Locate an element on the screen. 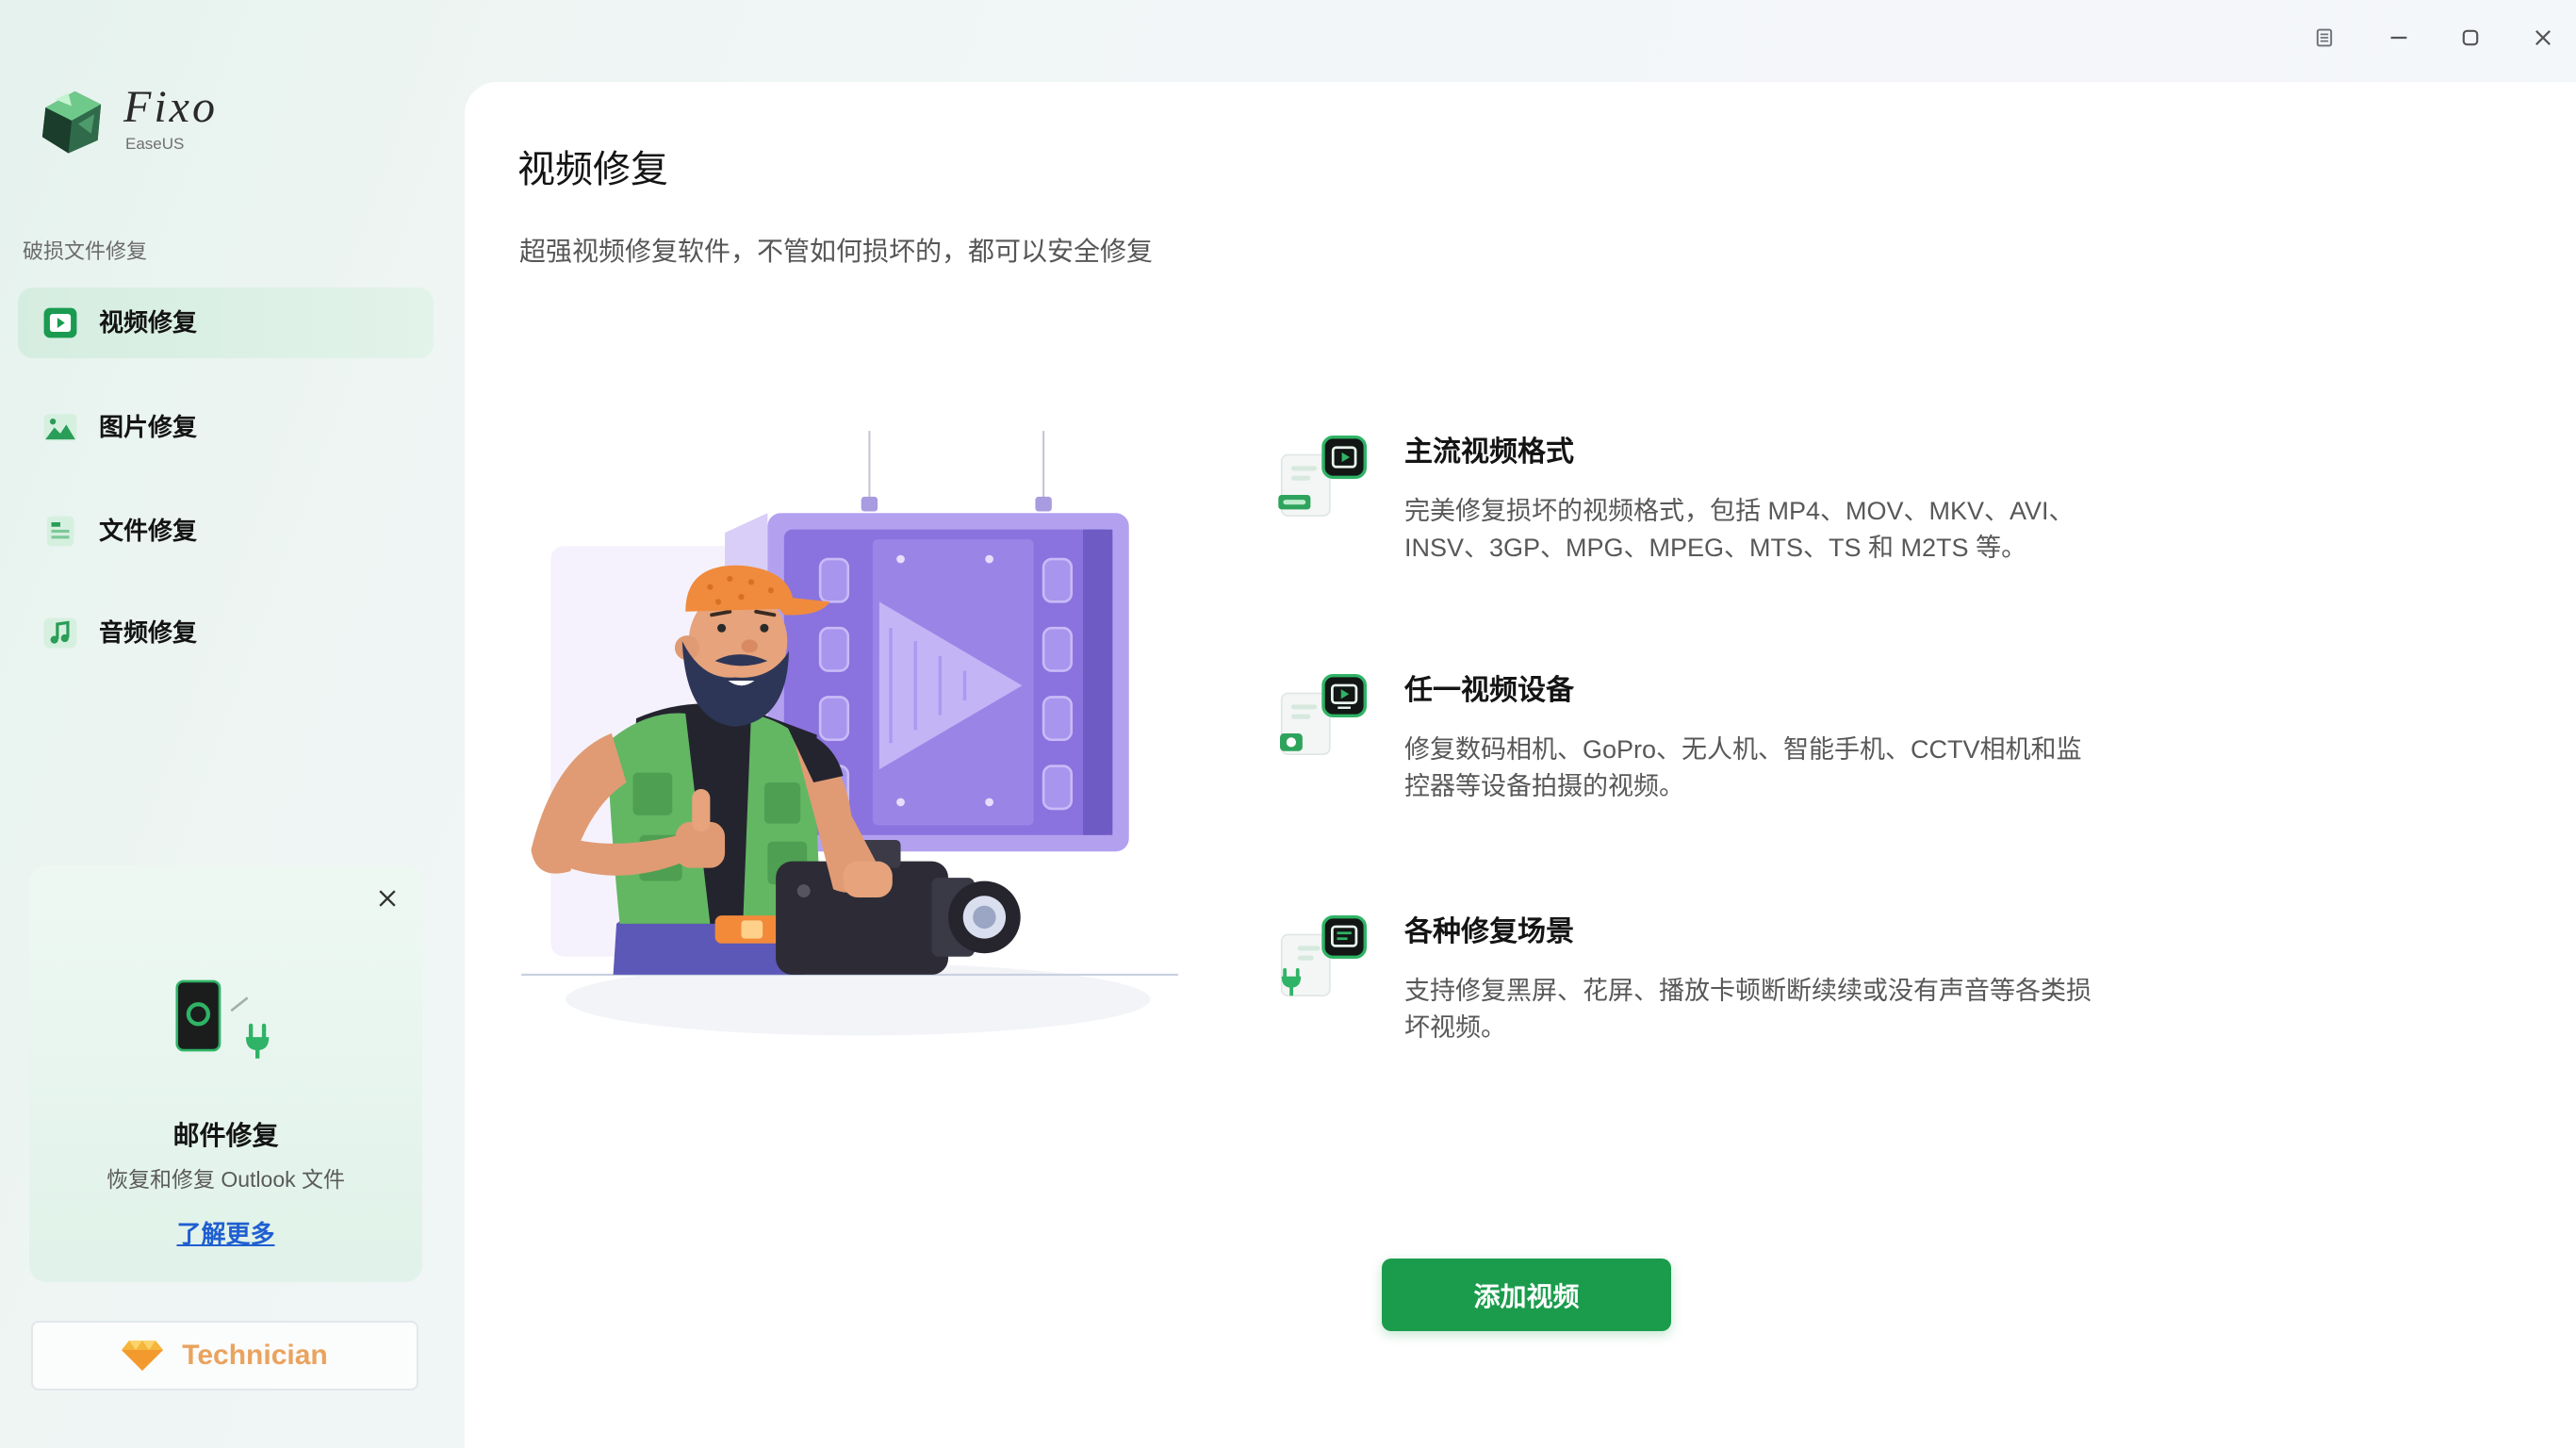 The height and width of the screenshot is (1448, 2576). learn-more-link: 了解更多 is located at coordinates (225, 1234).